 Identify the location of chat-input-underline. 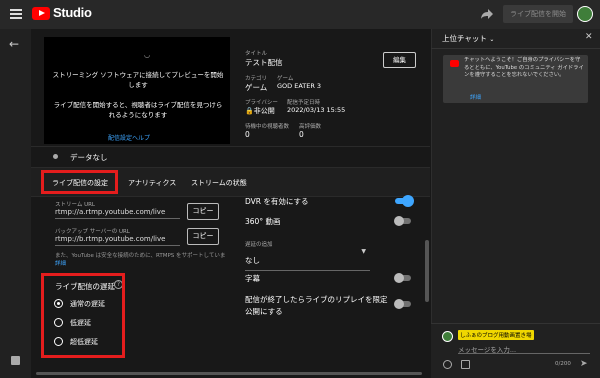
(524, 353).